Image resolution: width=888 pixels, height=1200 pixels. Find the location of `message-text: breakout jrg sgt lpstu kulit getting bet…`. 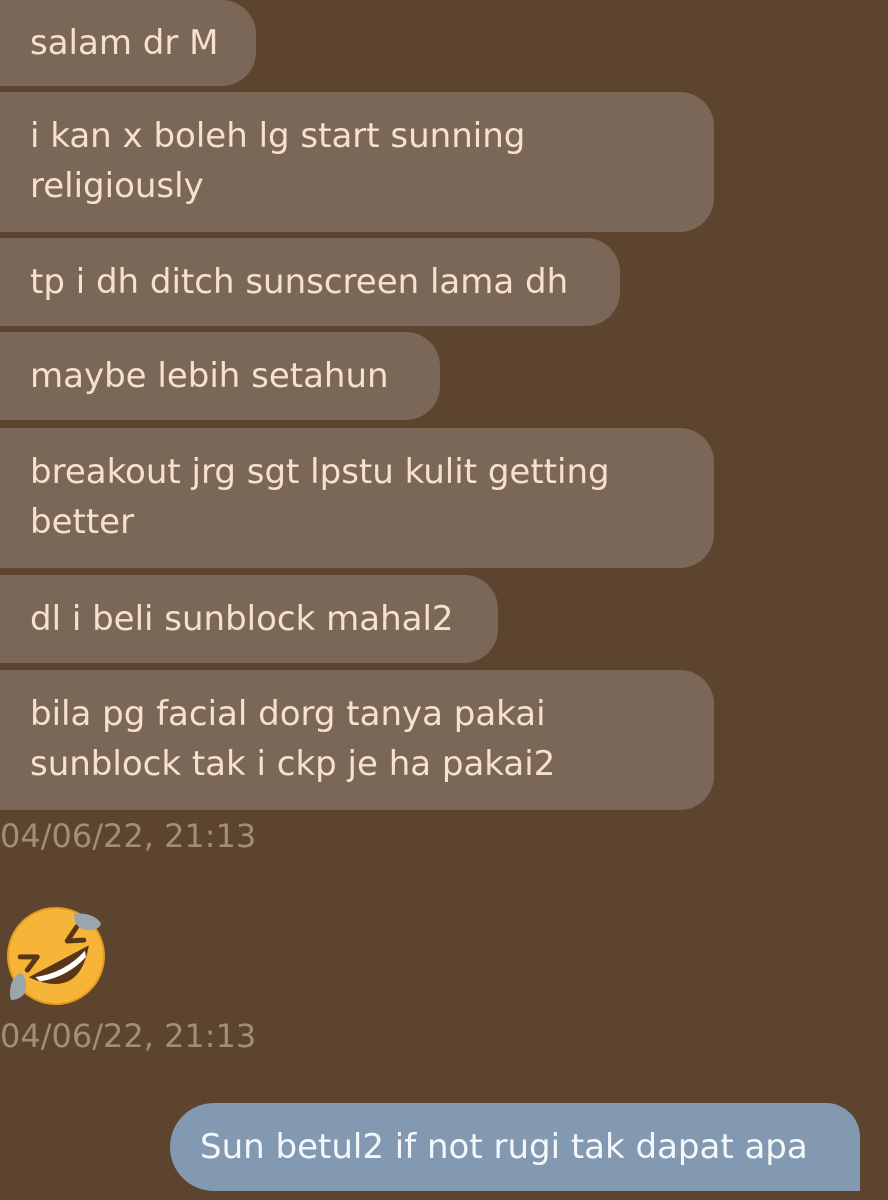

message-text: breakout jrg sgt lpstu kulit getting bet… is located at coordinates (320, 497).